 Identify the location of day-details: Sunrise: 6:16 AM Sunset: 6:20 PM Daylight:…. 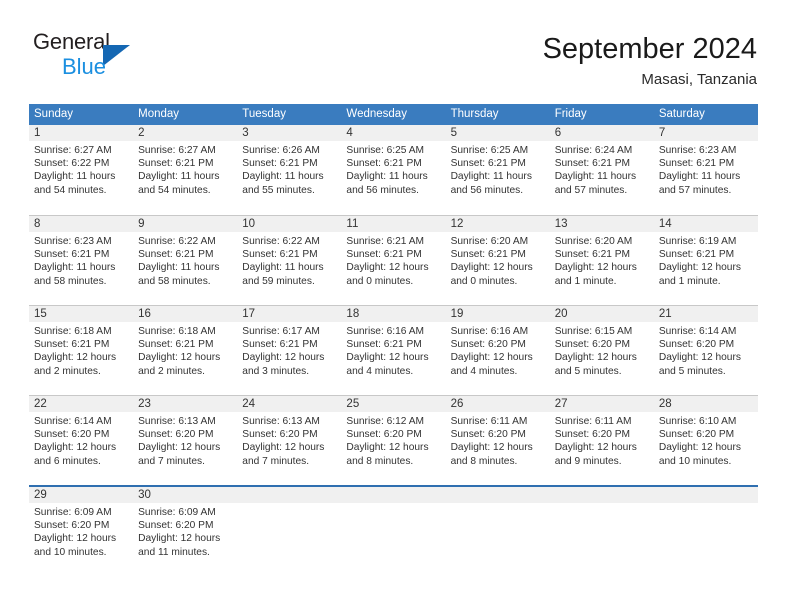
(498, 350).